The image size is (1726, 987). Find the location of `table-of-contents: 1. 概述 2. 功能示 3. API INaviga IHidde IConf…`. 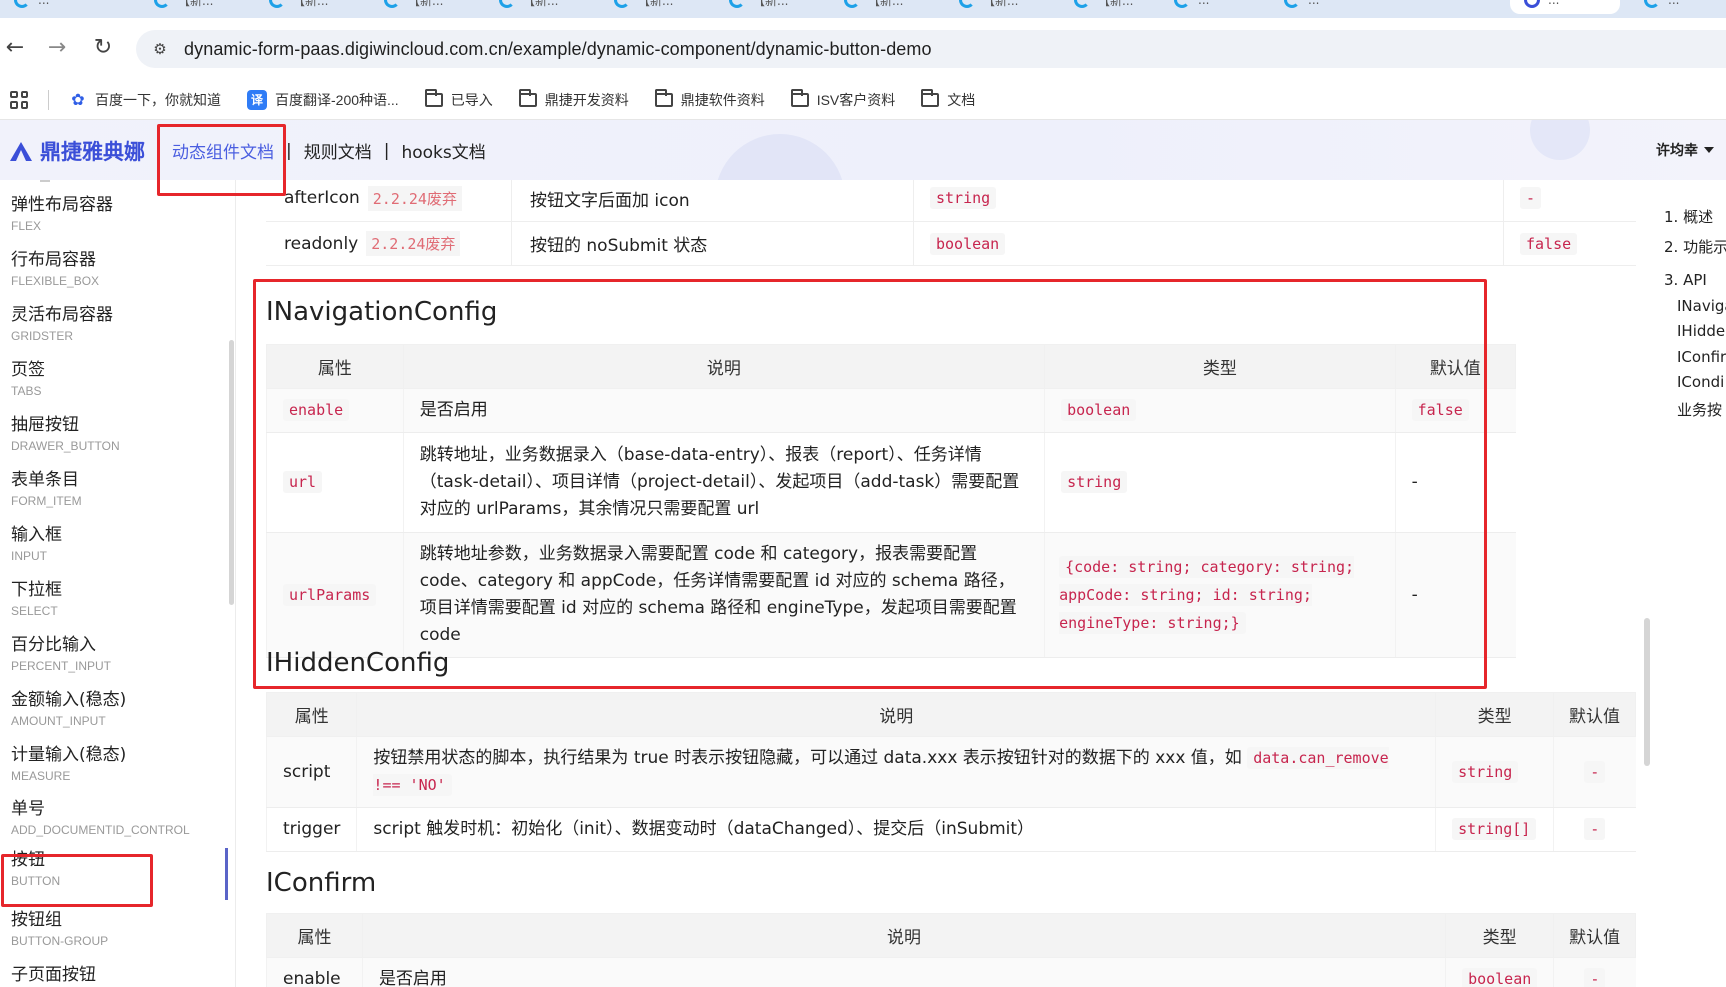

table-of-contents: 1. 概述 2. 功能示 3. API INaviga IHidde IConf… is located at coordinates (1695, 583).